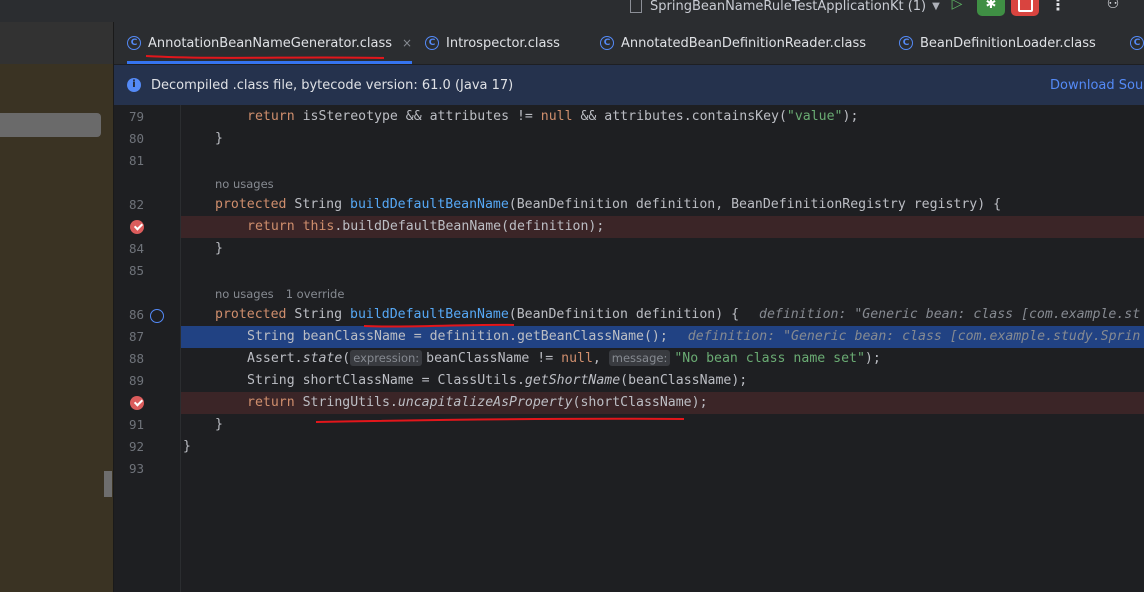 Image resolution: width=1144 pixels, height=592 pixels. What do you see at coordinates (624, 314) in the screenshot?
I see `code-text: (BeanDefinition definition) {` at bounding box center [624, 314].